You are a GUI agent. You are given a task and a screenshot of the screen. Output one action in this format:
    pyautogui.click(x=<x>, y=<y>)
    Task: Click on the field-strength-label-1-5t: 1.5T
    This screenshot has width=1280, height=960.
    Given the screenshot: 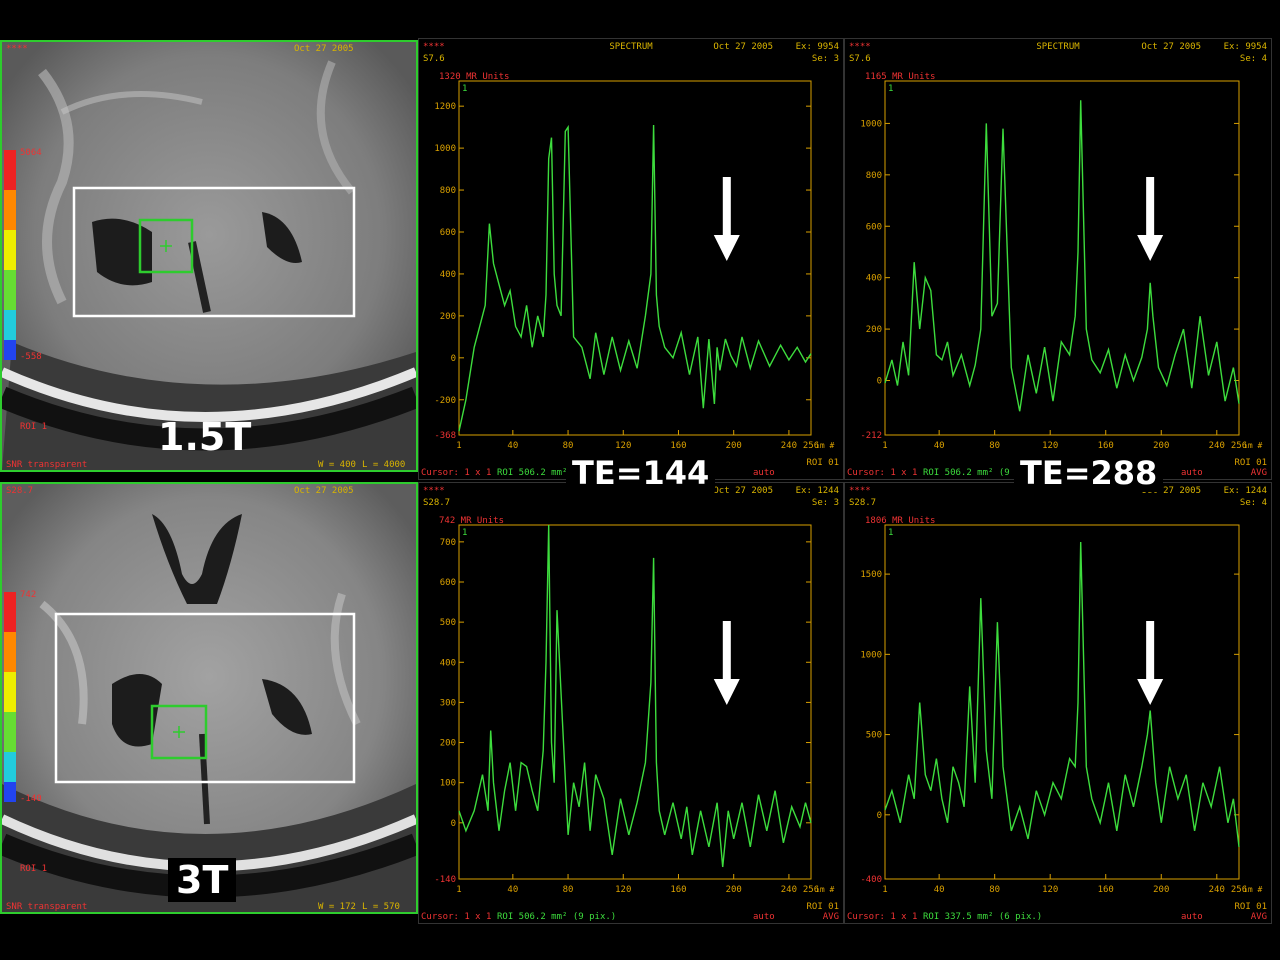 What is the action you would take?
    pyautogui.click(x=205, y=437)
    